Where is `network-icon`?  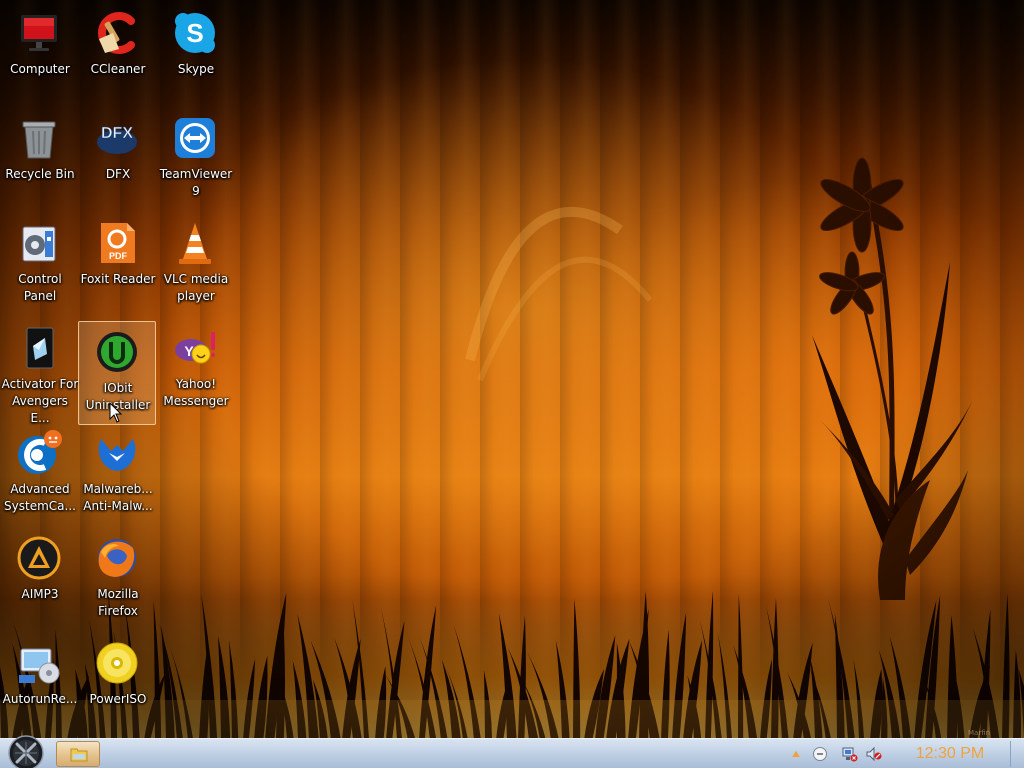 network-icon is located at coordinates (850, 754).